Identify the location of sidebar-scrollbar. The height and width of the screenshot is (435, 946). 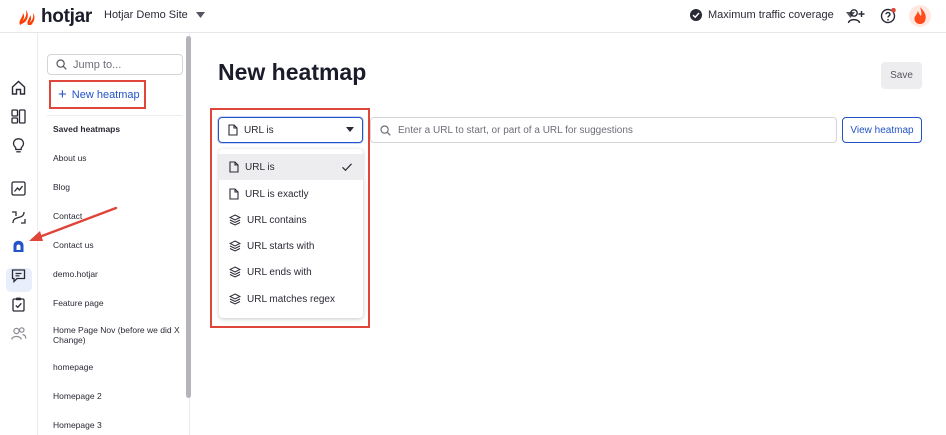
(188, 217).